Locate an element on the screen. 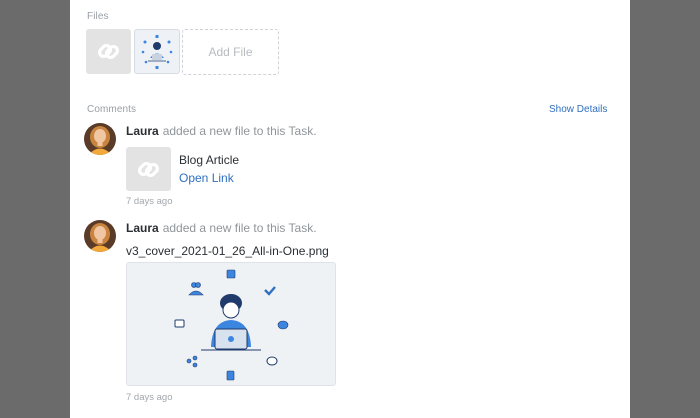  illustration-thumbnail is located at coordinates (157, 52).